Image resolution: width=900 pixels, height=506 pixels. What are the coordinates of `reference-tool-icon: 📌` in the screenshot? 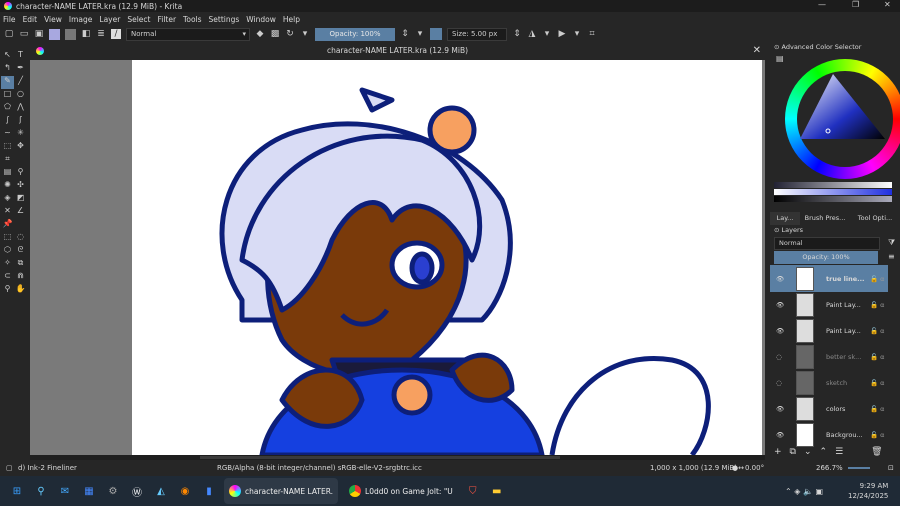 It's located at (7, 225).